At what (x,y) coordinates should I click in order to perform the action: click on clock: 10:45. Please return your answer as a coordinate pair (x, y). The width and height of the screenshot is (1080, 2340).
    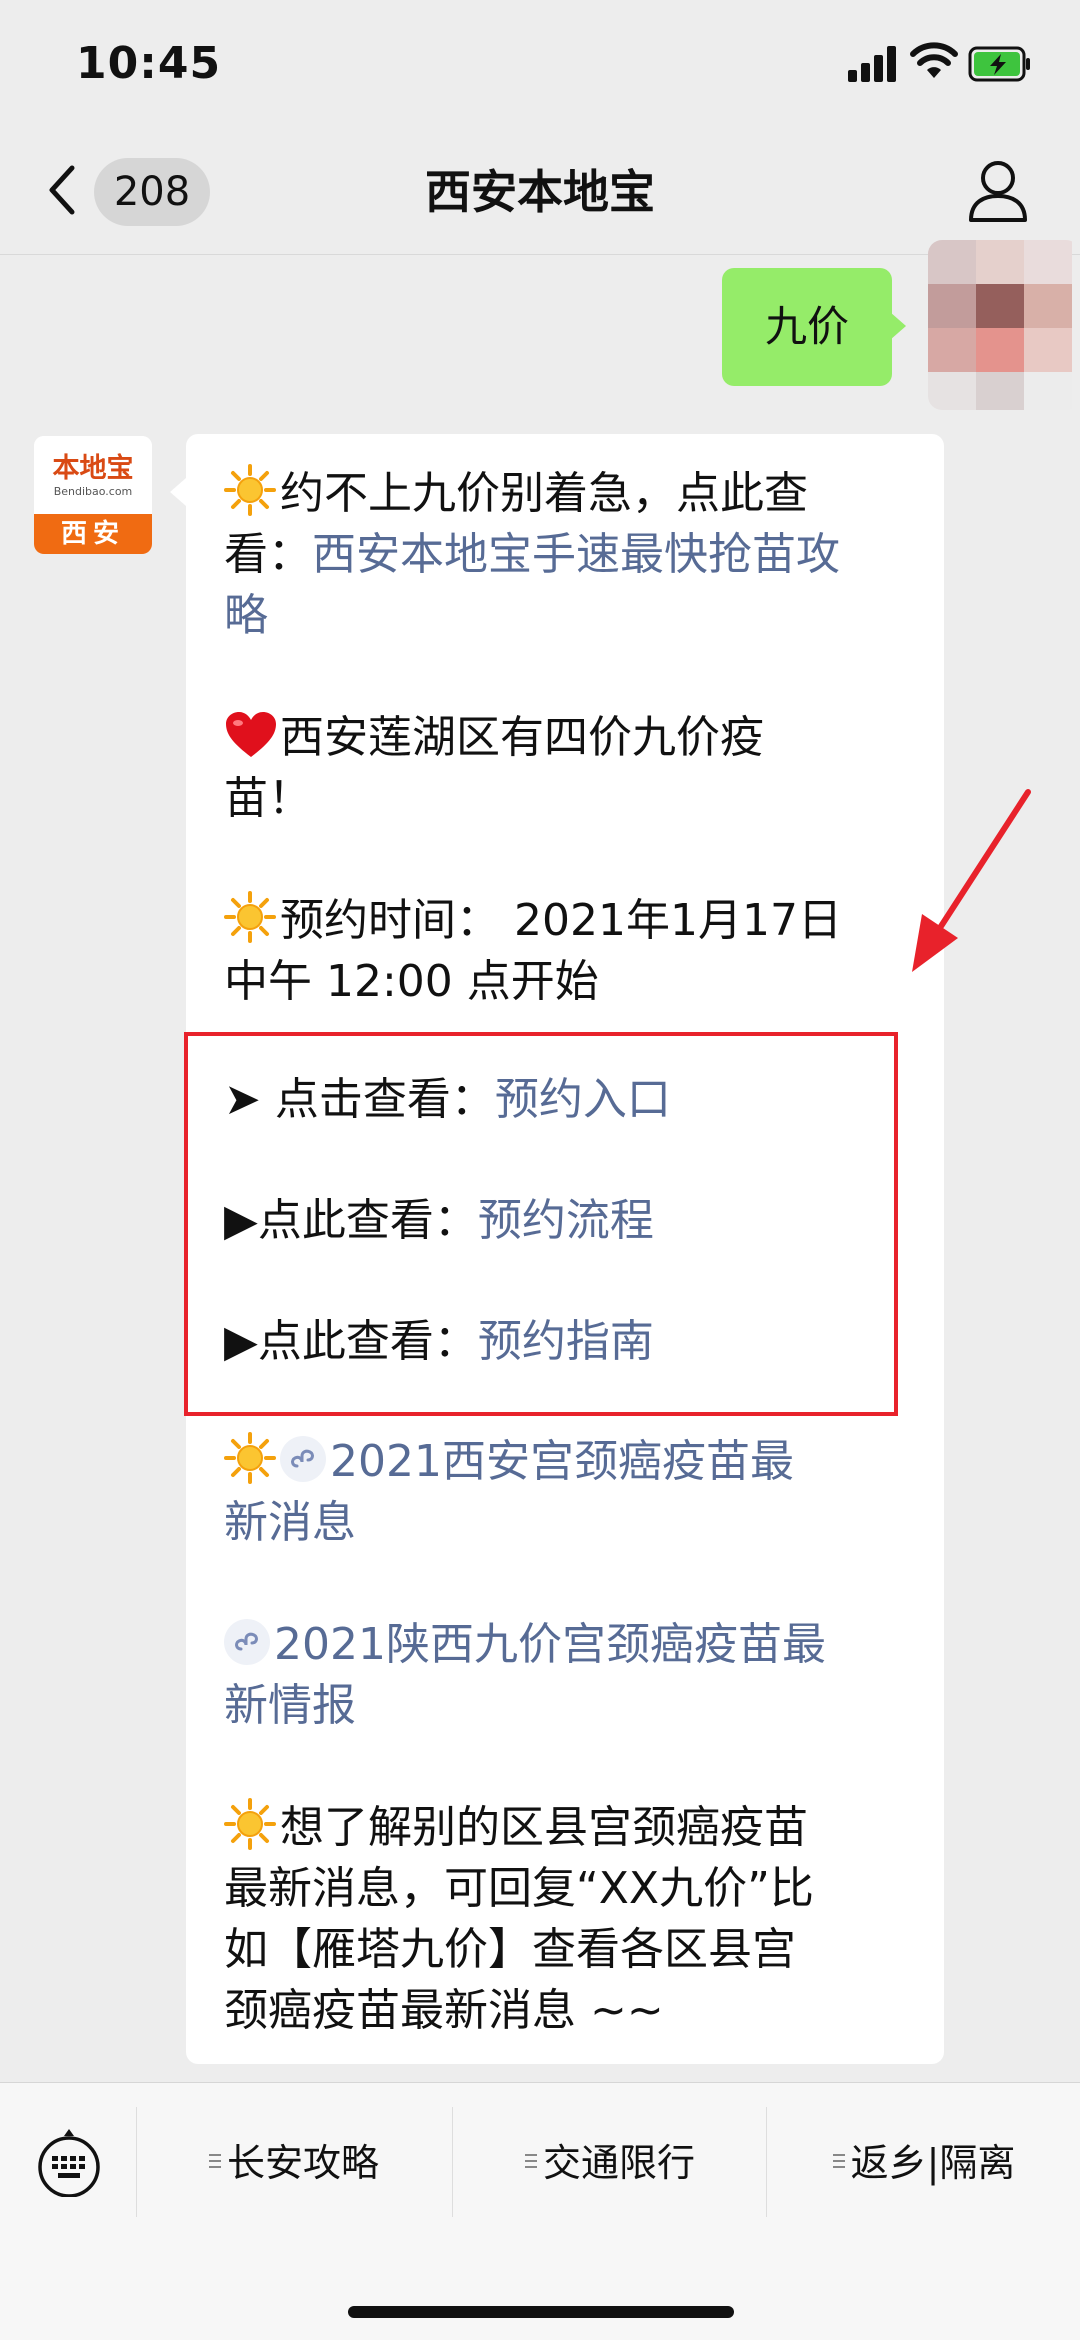
    Looking at the image, I should click on (149, 63).